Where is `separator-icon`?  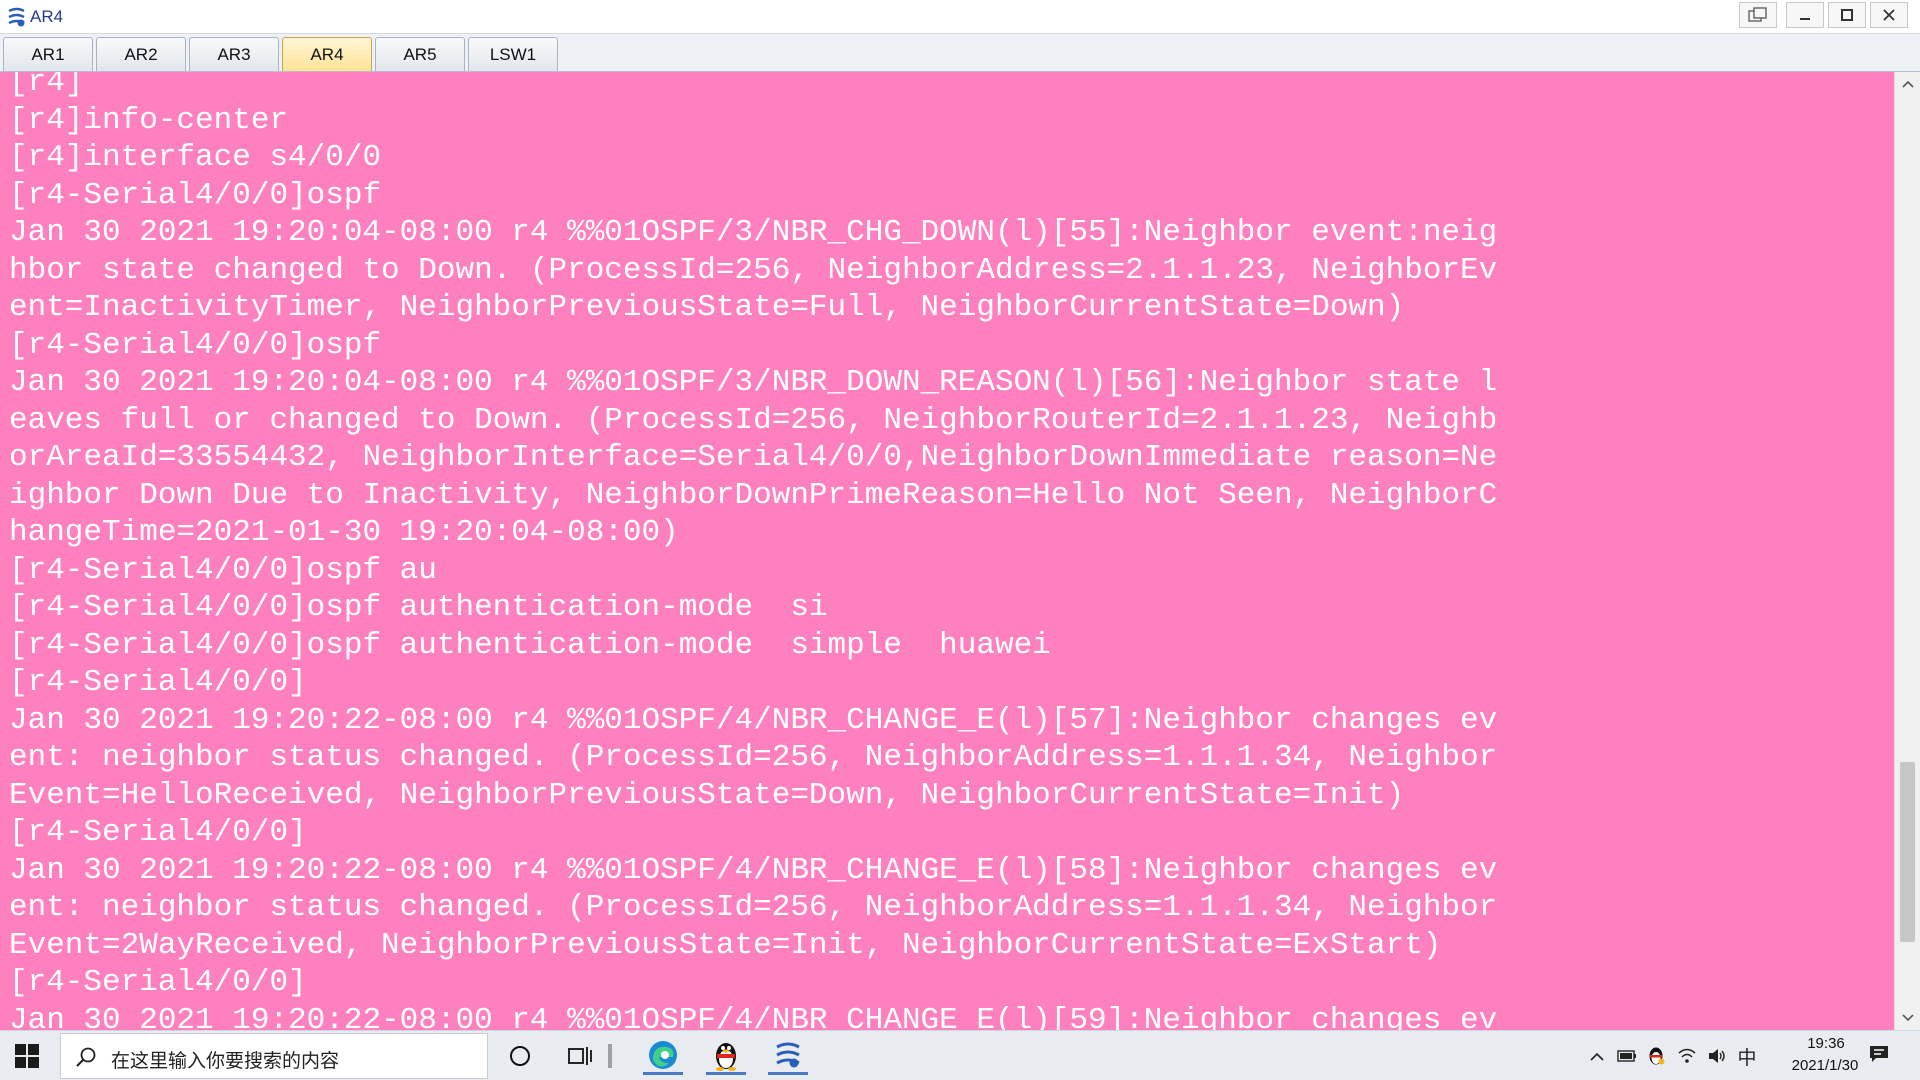
separator-icon is located at coordinates (610, 1056).